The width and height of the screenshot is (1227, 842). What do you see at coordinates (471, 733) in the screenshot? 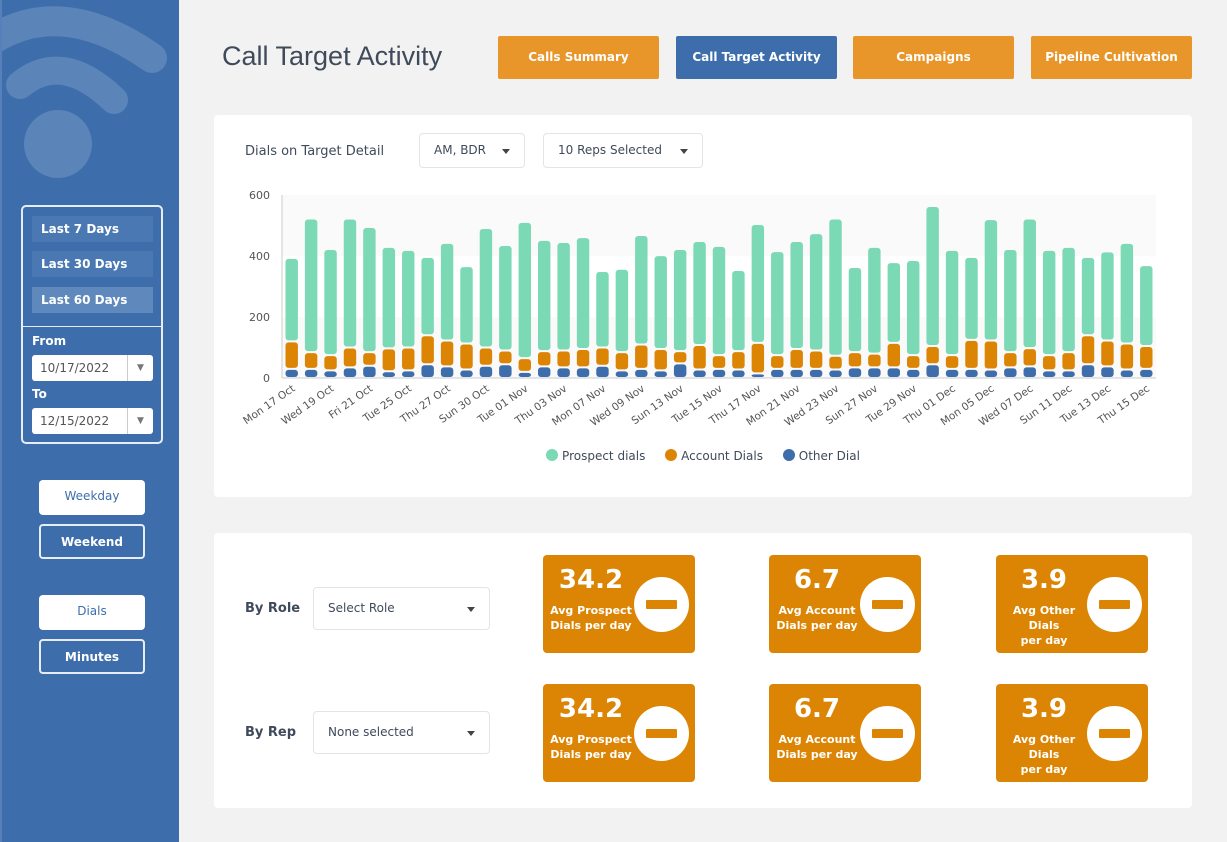
I see `caret-down-icon` at bounding box center [471, 733].